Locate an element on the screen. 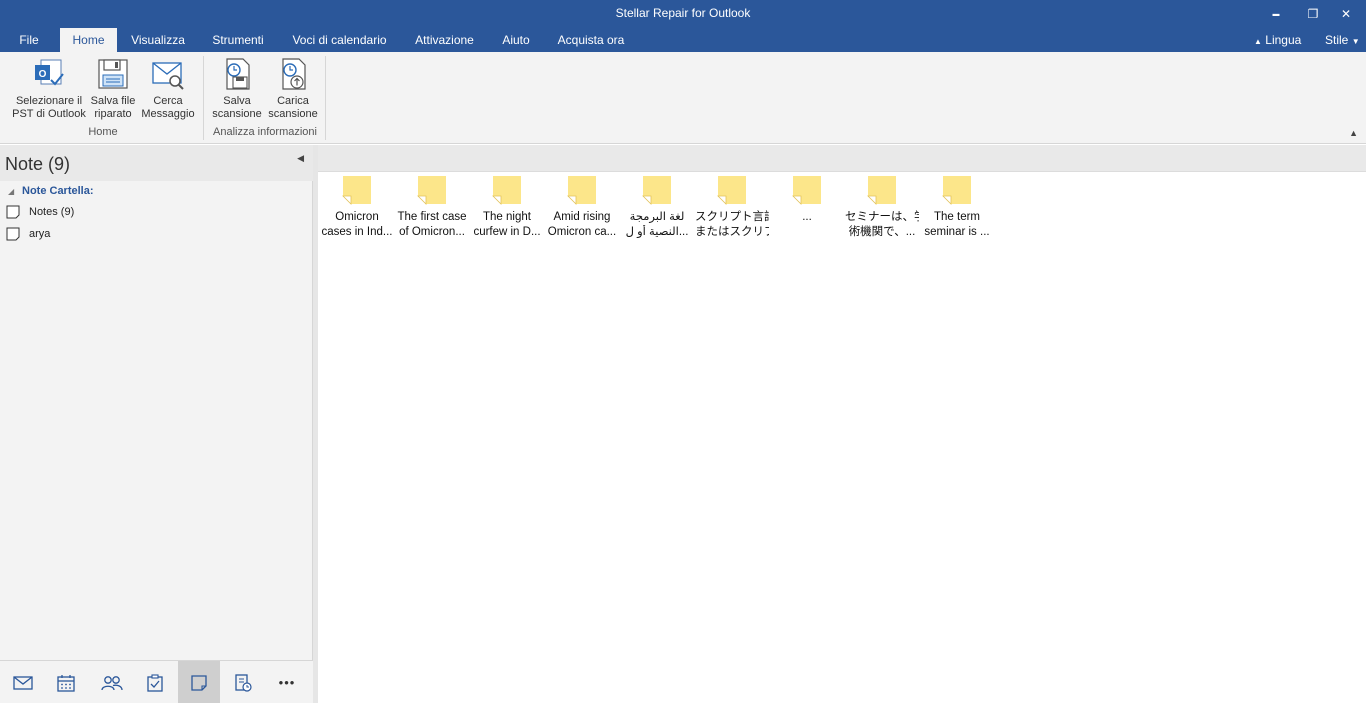 The height and width of the screenshot is (703, 1366). save-scan-icon is located at coordinates (238, 74).